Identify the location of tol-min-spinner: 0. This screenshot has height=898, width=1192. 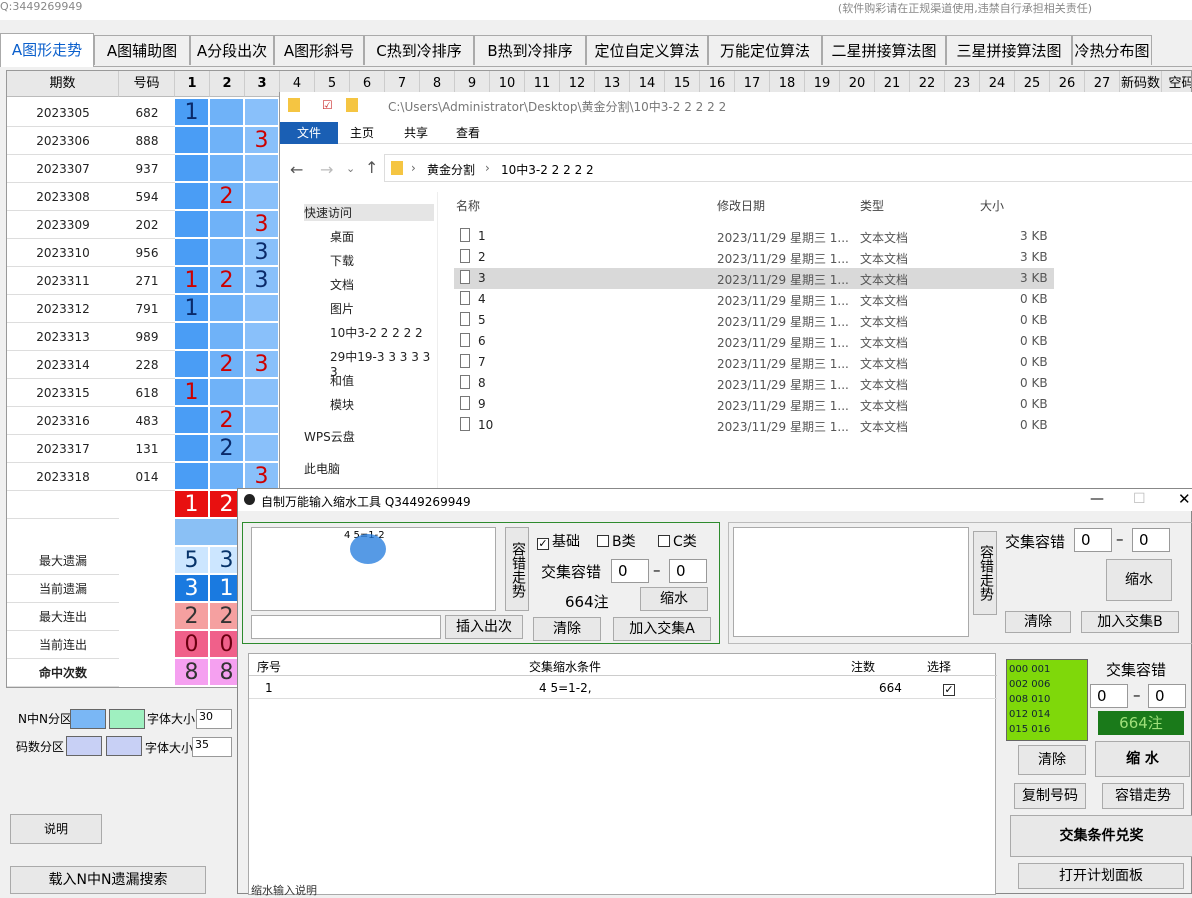
(630, 571).